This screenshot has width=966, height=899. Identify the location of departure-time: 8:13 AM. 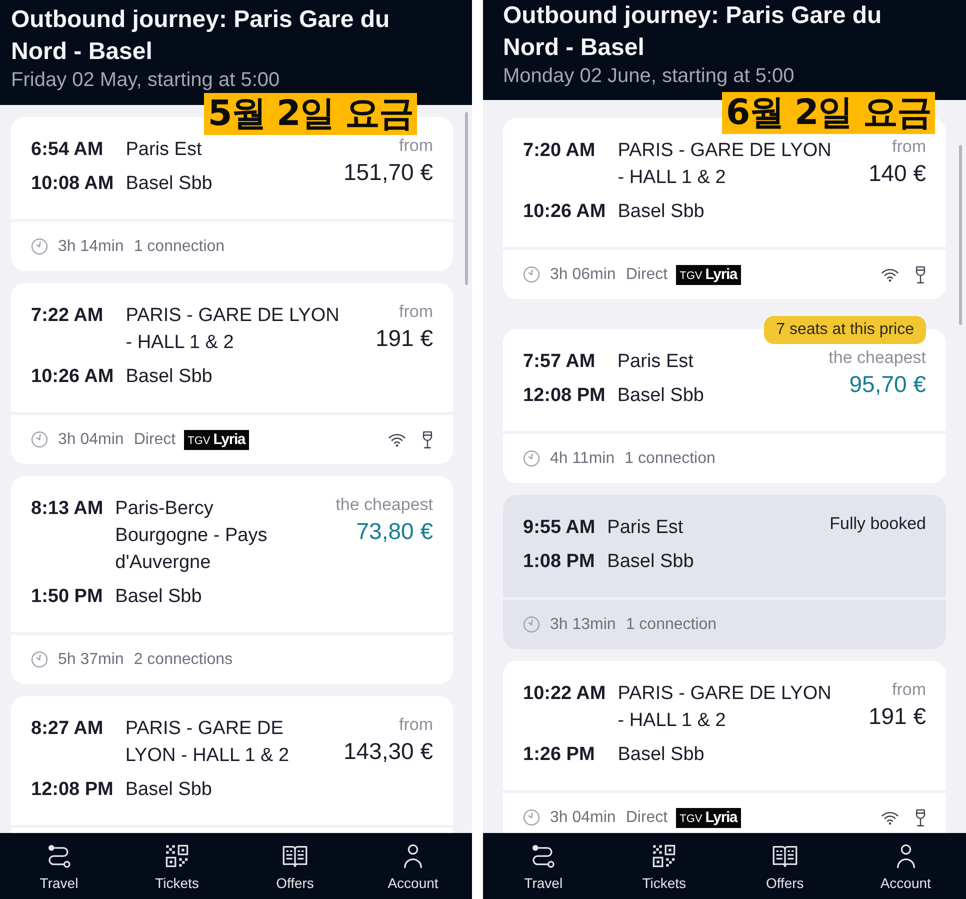
(67, 509).